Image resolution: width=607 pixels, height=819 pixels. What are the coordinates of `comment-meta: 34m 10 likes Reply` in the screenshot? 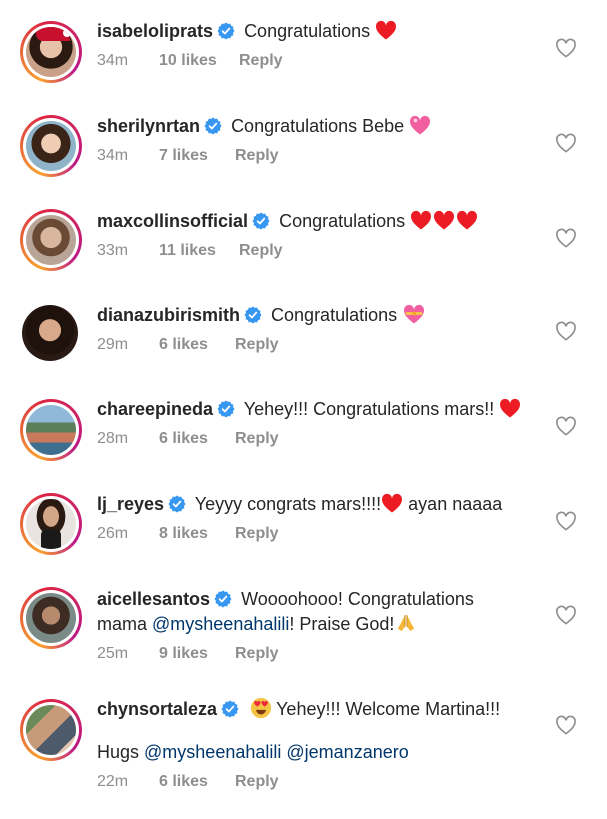 It's located at (190, 61).